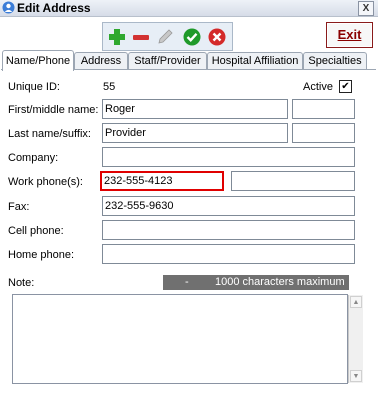 This screenshot has height=393, width=378. What do you see at coordinates (366, 8) in the screenshot?
I see `close-button: X` at bounding box center [366, 8].